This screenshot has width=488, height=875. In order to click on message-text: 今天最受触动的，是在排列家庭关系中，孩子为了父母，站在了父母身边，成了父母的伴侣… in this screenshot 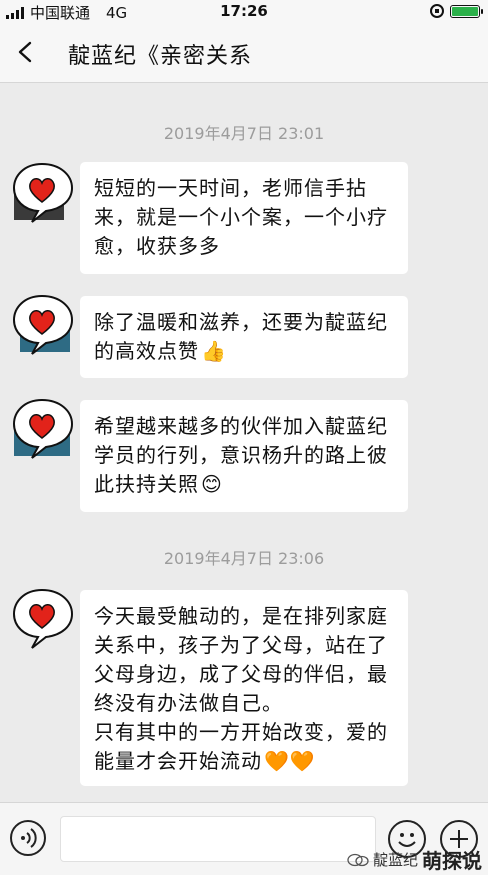, I will do `click(241, 659)`.